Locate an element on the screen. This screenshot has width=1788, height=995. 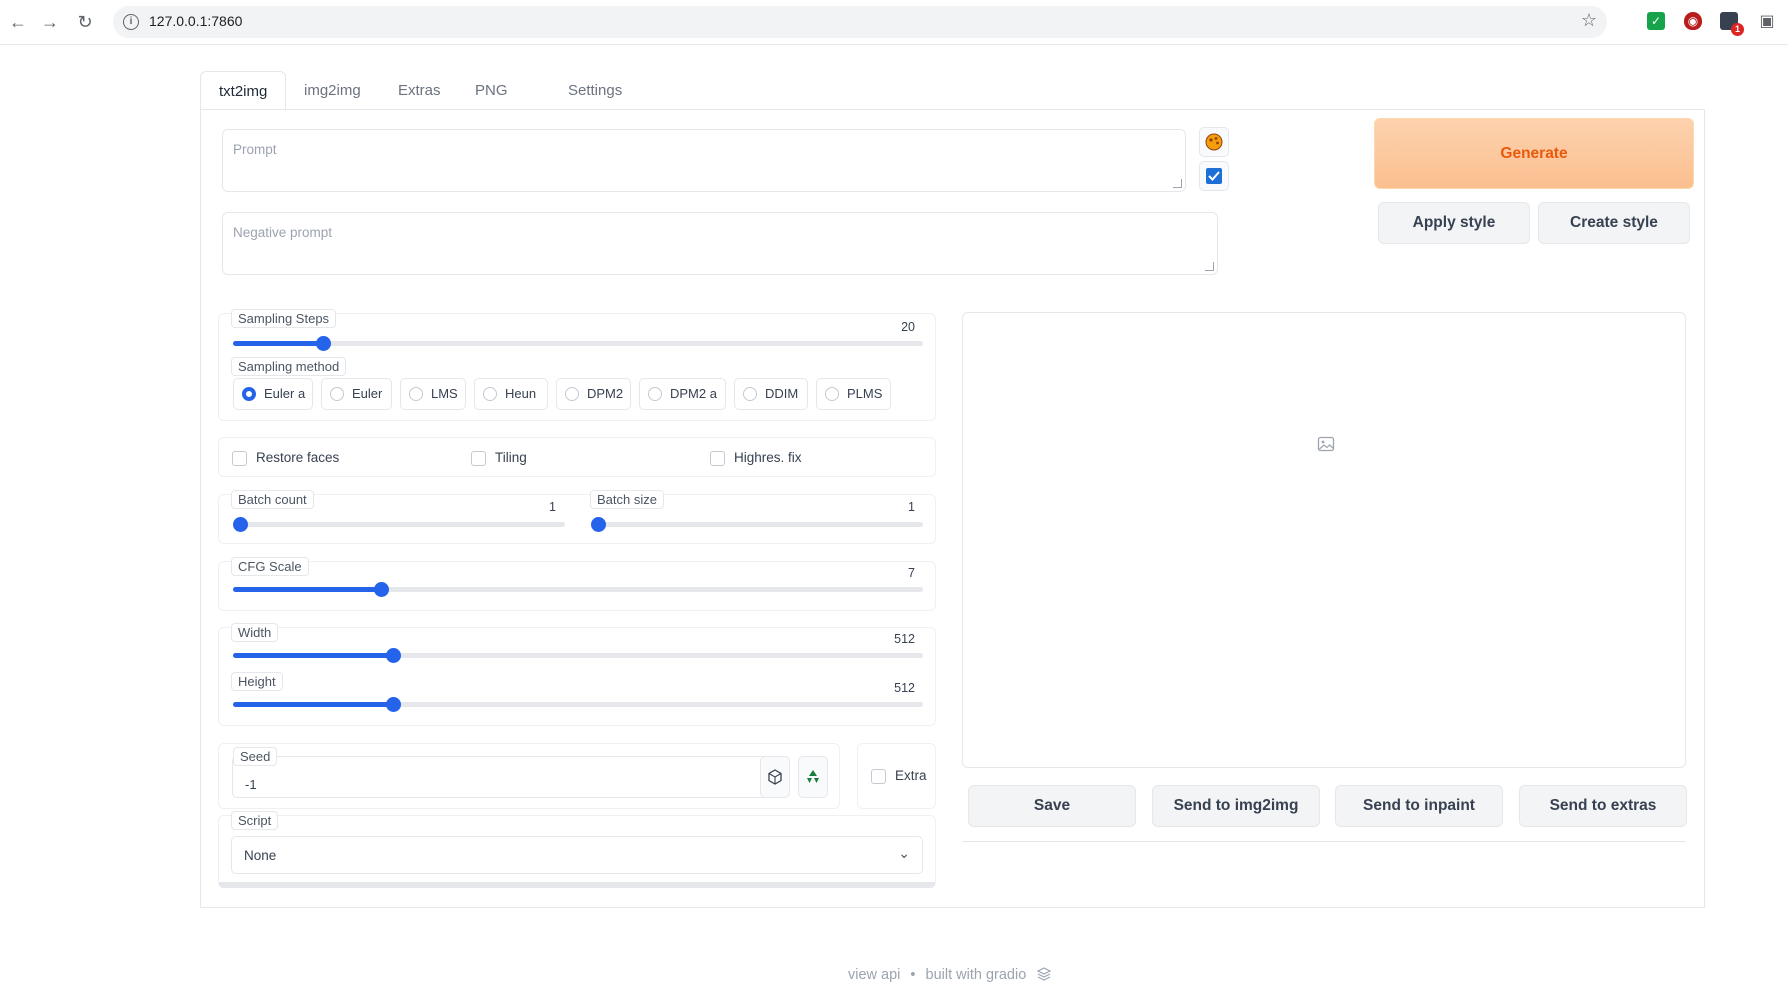
tab-extras: Extras is located at coordinates (419, 90).